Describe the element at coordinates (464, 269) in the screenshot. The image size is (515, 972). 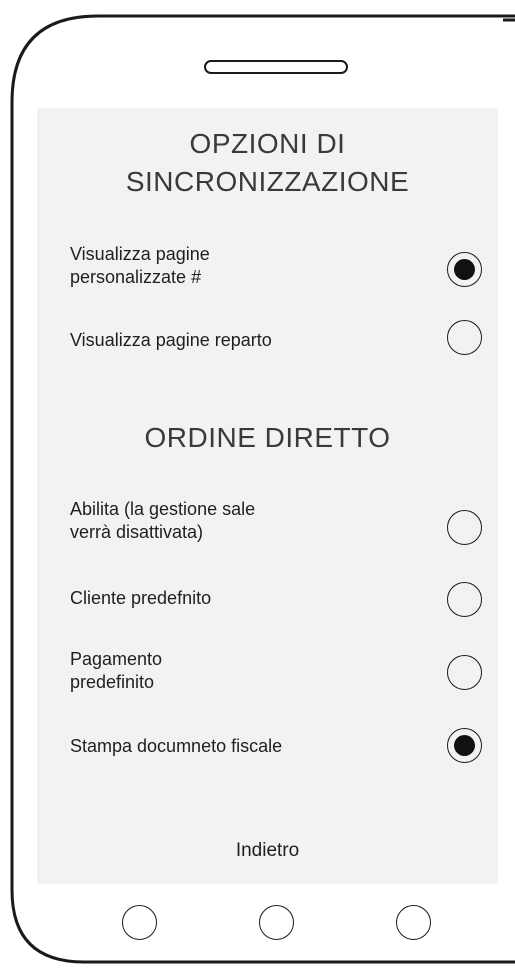
I see `radio-custom-pages` at that location.